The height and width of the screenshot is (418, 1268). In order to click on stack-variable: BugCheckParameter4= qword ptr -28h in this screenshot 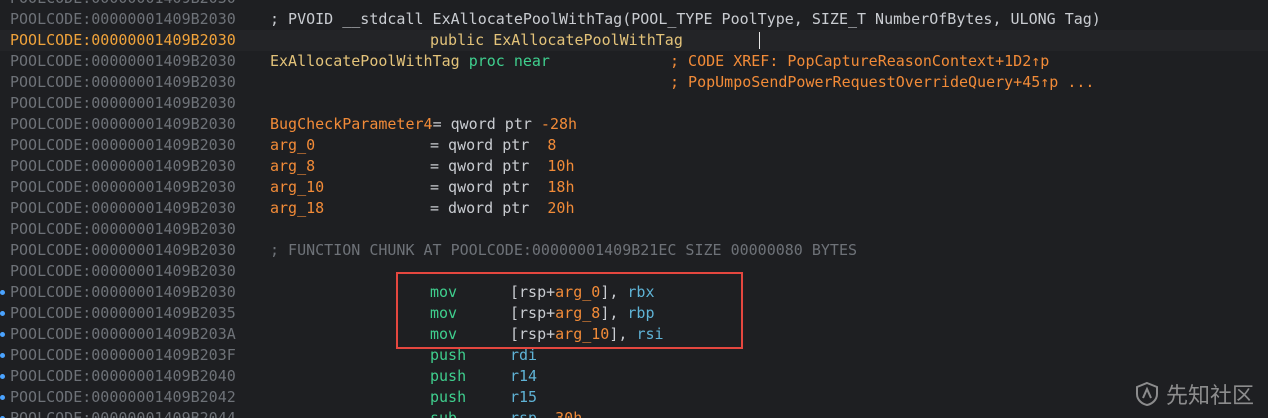, I will do `click(423, 124)`.